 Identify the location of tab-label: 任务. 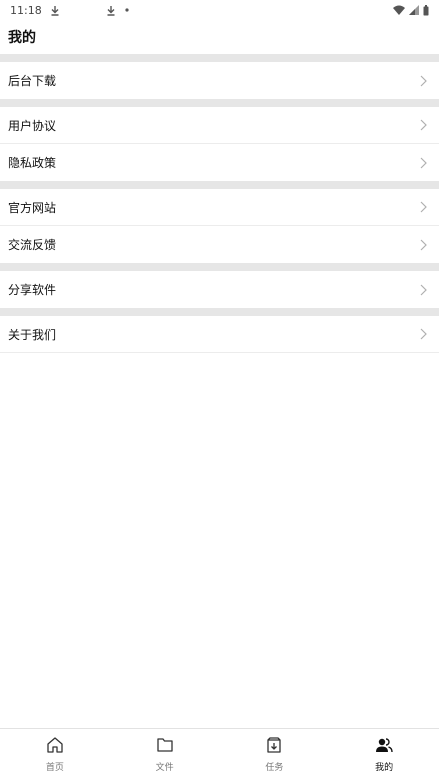
(274, 768).